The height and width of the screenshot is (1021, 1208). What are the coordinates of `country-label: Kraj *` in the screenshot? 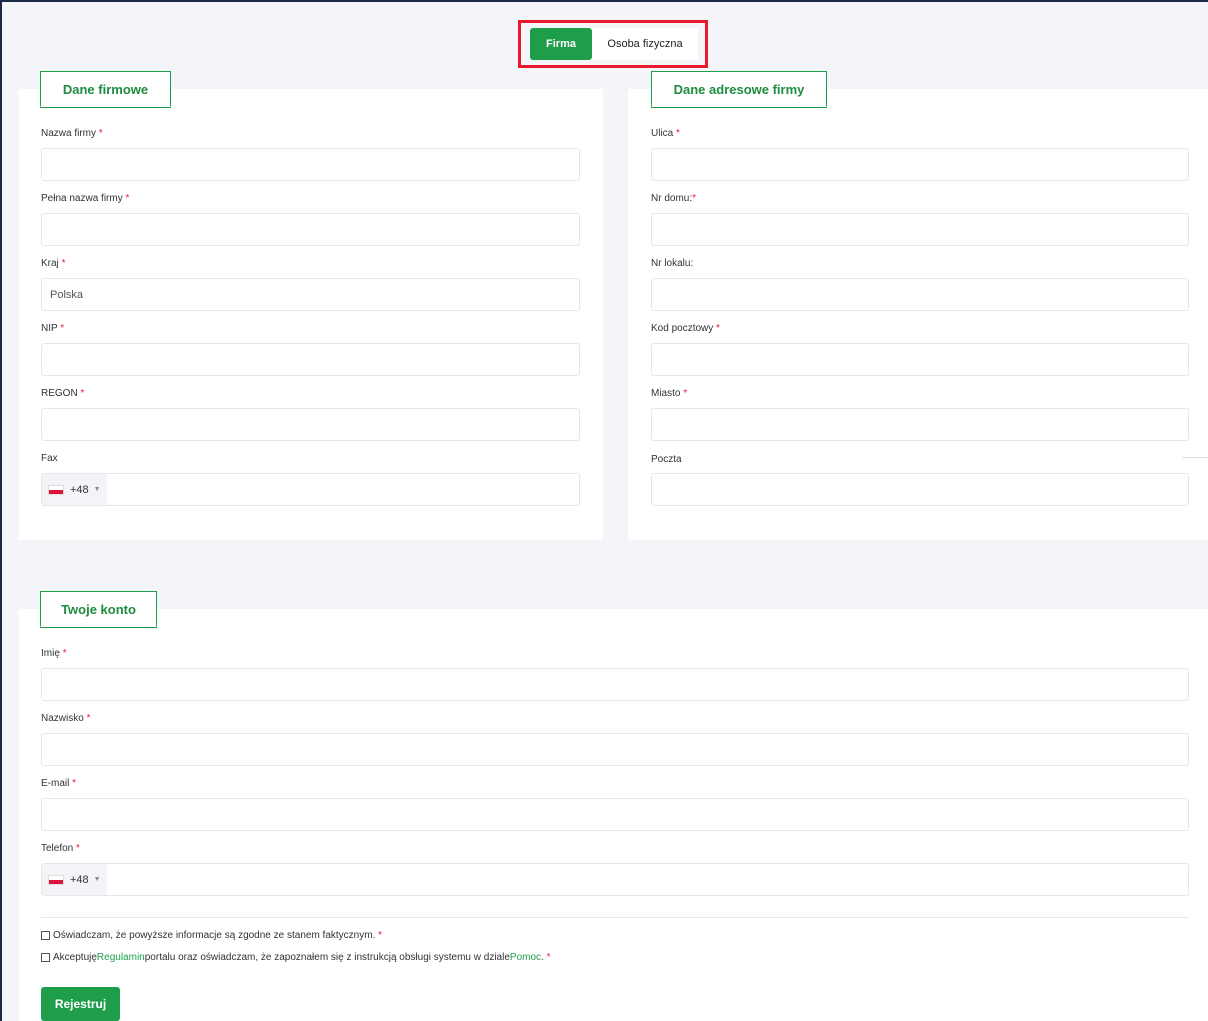 It's located at (53, 263).